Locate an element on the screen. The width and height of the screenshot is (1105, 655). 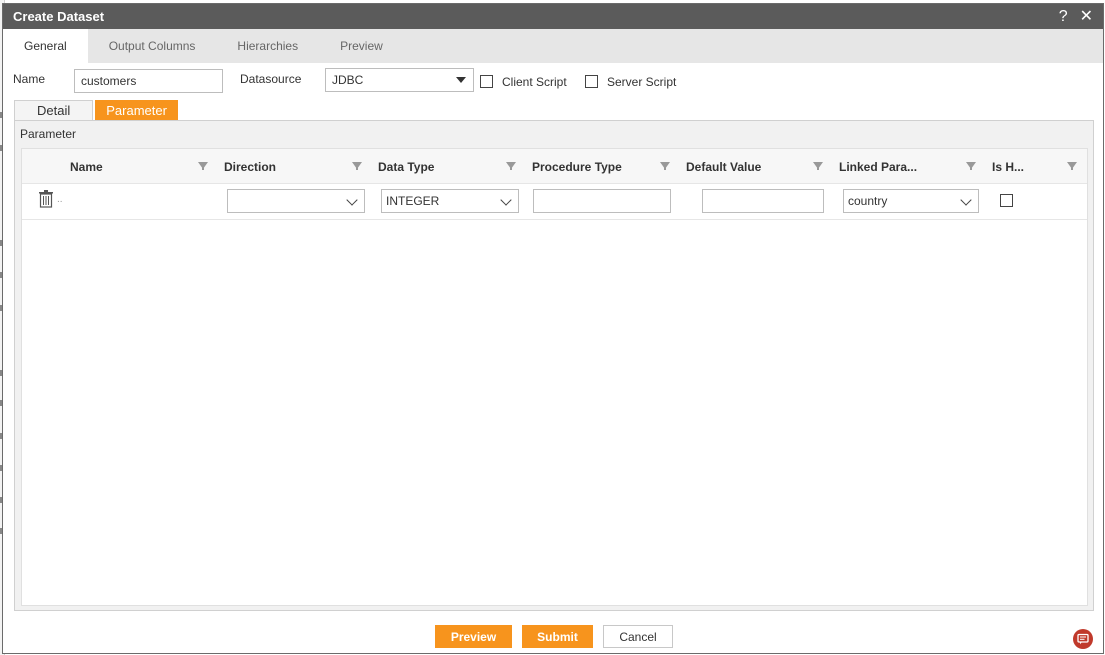
dialog-titlebar: Create Dataset ? ✕ is located at coordinates (553, 16).